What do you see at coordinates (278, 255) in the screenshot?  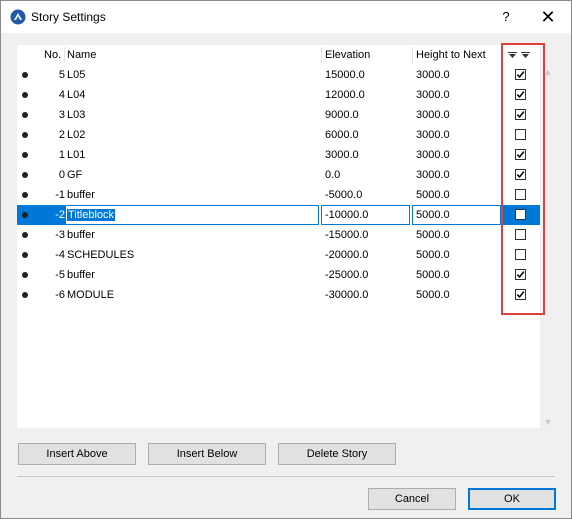 I see `table-row: -4 SCHEDULES -20000.0 5000.0` at bounding box center [278, 255].